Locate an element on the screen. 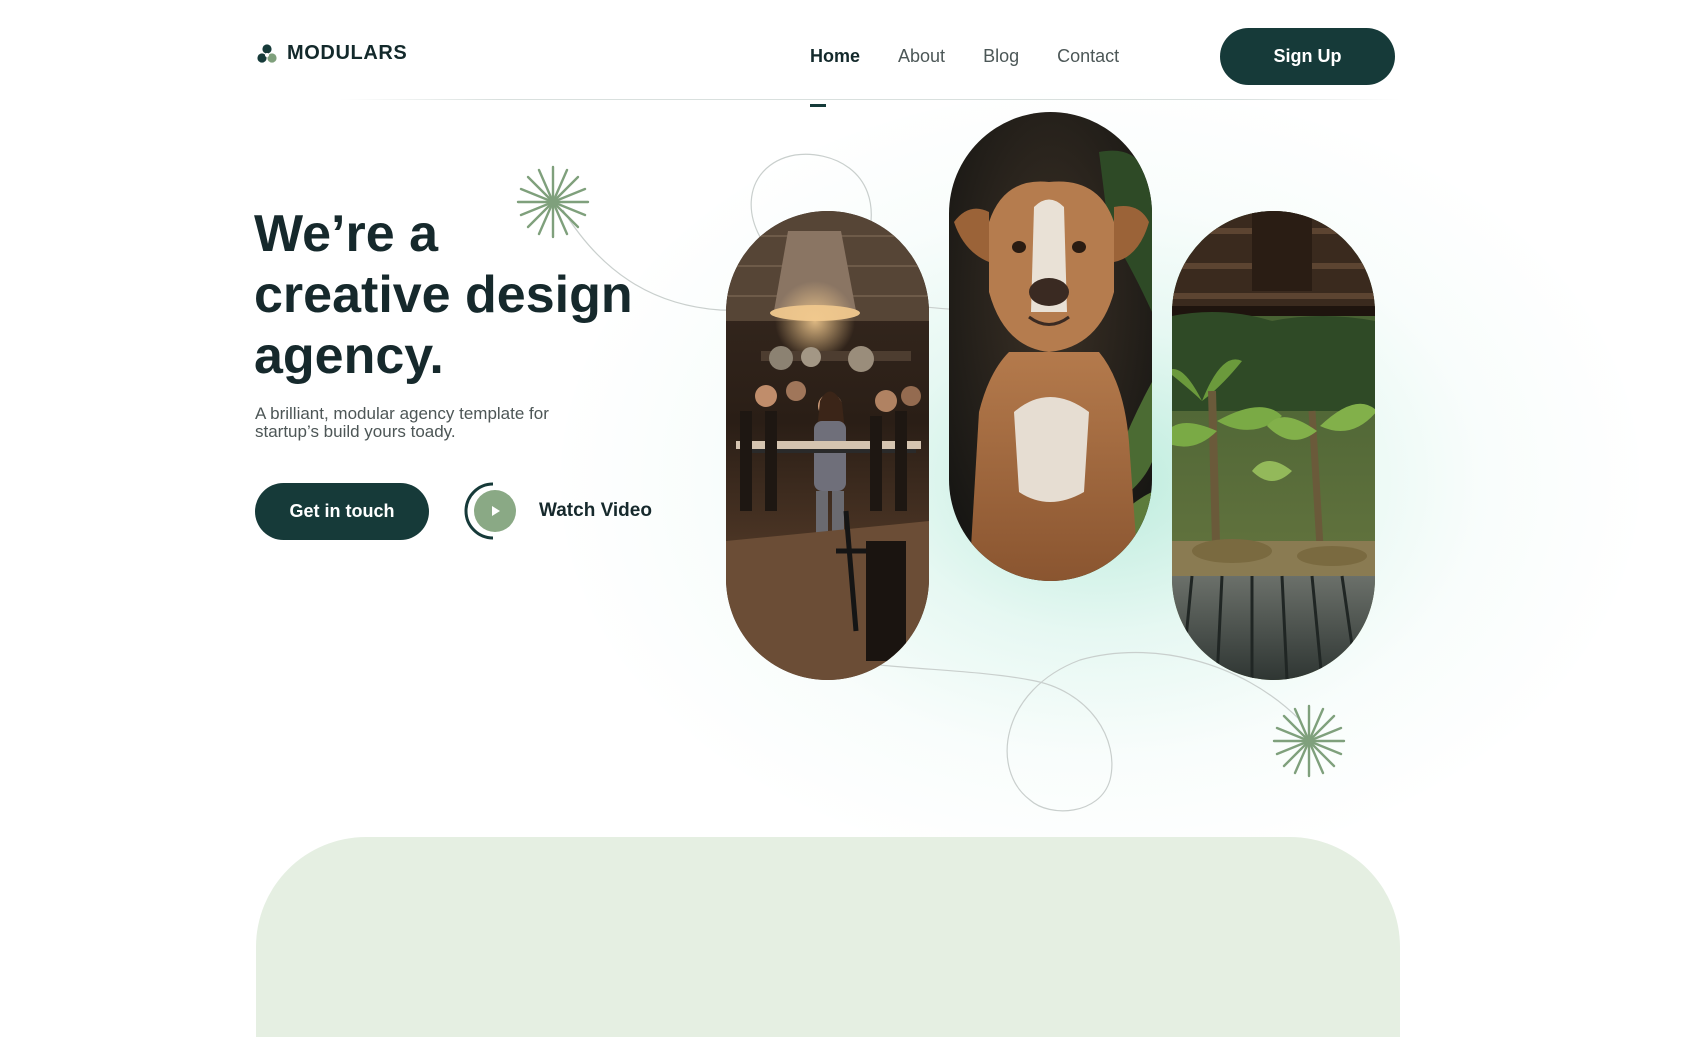  watch-video-button: Watch Video is located at coordinates (557, 511).